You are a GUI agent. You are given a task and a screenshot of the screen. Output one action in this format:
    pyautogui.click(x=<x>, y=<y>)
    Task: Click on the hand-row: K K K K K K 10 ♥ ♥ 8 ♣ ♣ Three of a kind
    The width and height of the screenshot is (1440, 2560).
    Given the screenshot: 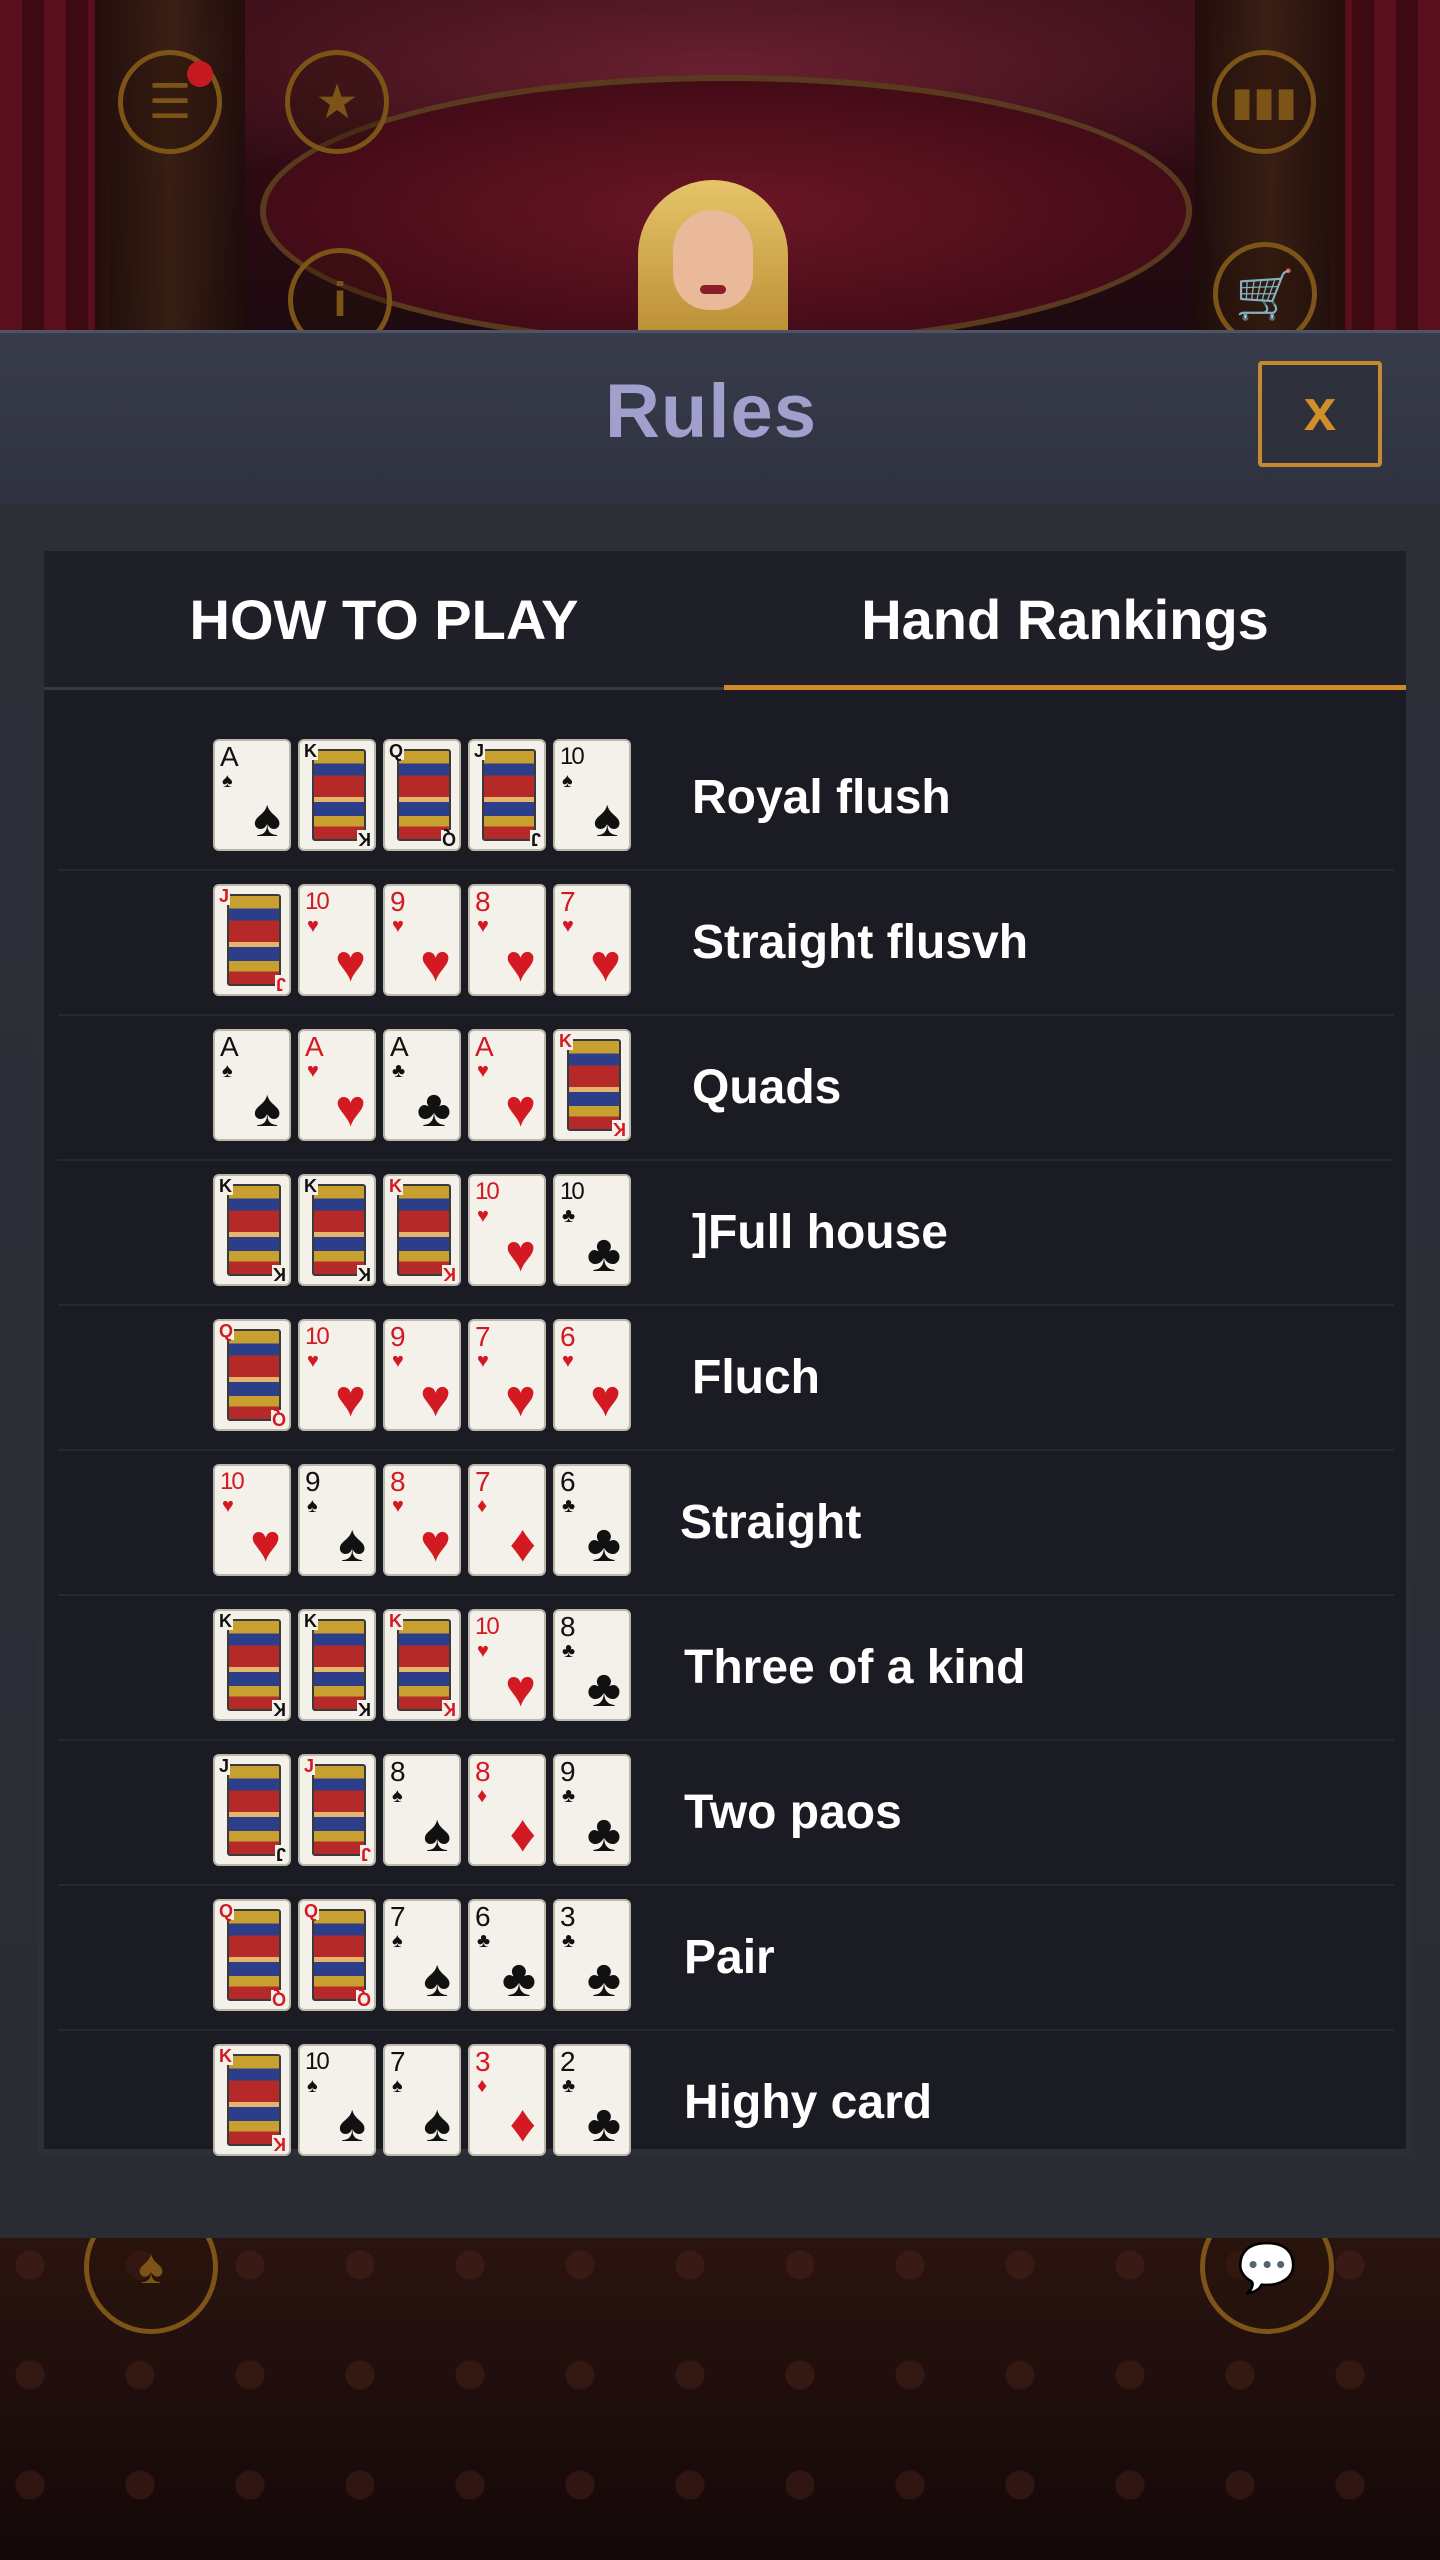 What is the action you would take?
    pyautogui.click(x=726, y=1668)
    